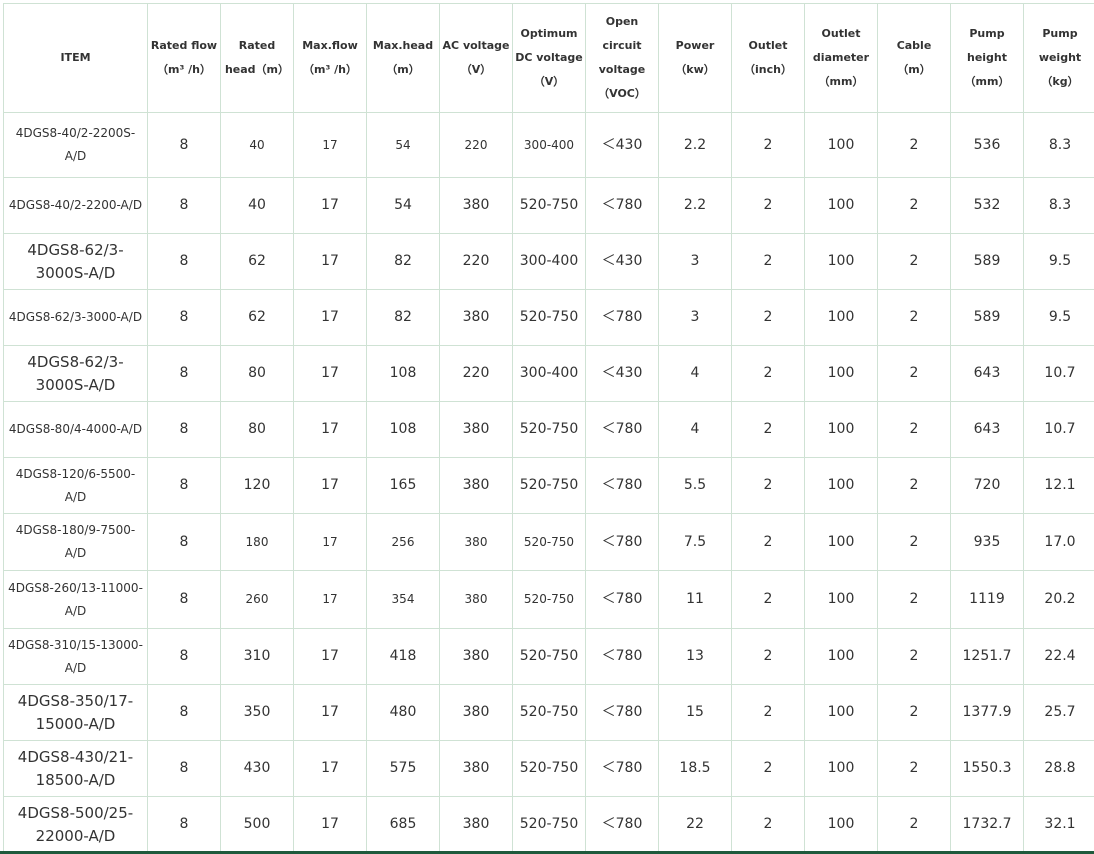 The height and width of the screenshot is (854, 1094). Describe the element at coordinates (695, 261) in the screenshot. I see `value-cell: 3` at that location.